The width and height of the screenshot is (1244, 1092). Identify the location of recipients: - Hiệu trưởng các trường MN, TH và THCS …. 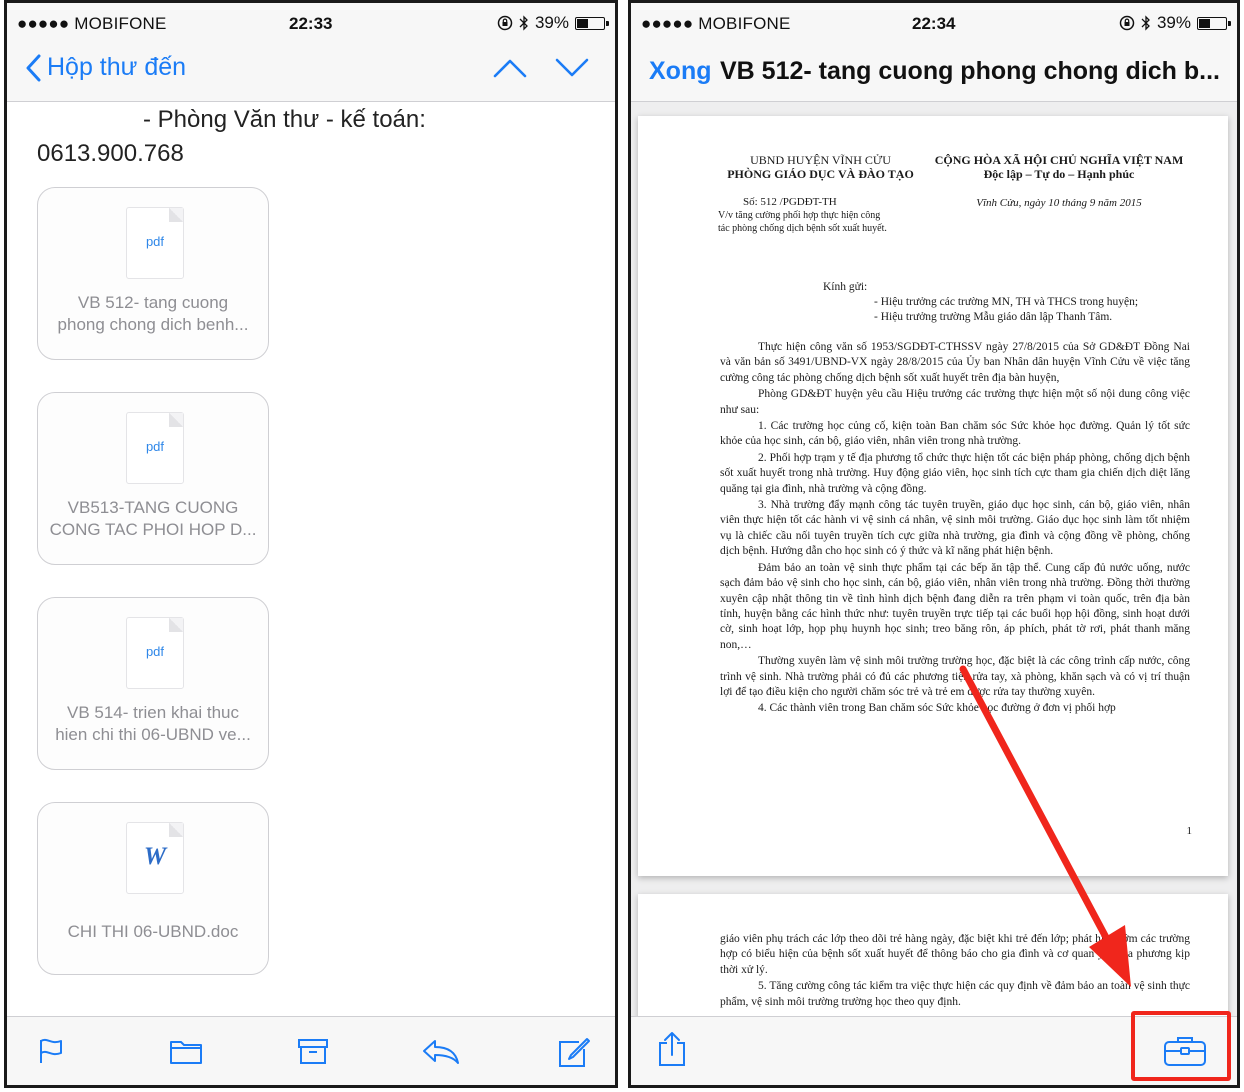
(1006, 310).